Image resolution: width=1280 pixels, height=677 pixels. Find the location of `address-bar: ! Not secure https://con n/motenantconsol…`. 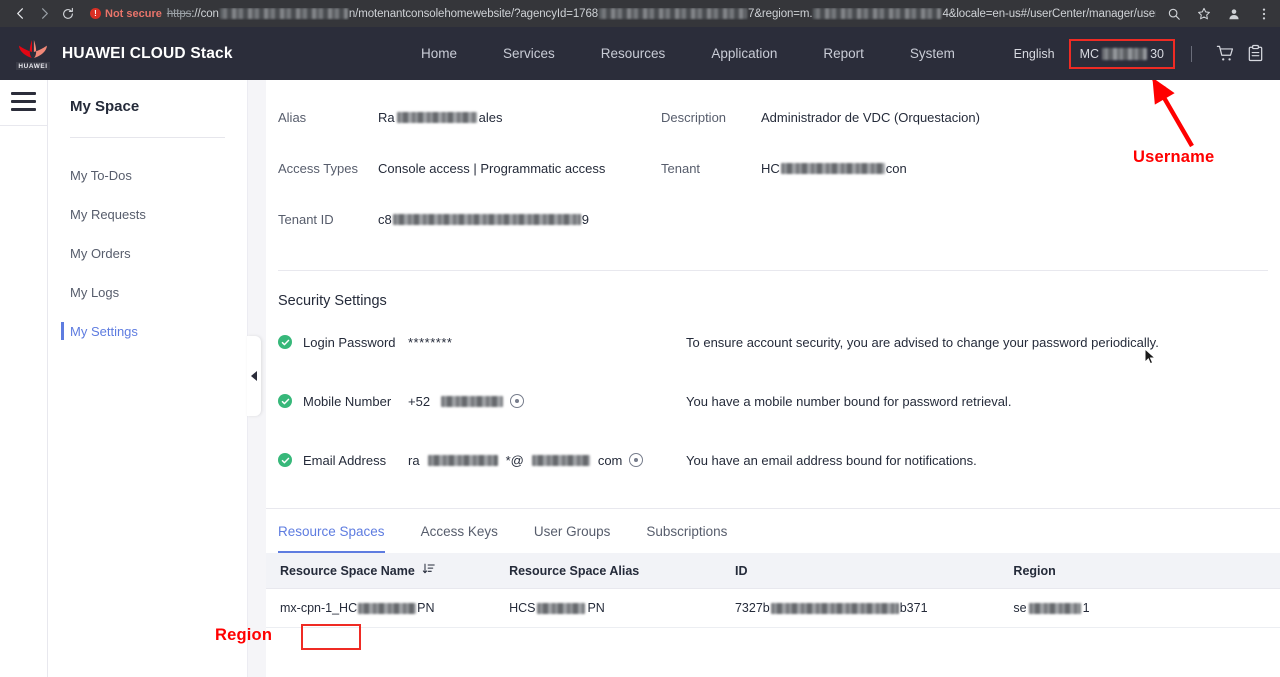

address-bar: ! Not secure https://con n/motenantconsol… is located at coordinates (623, 14).